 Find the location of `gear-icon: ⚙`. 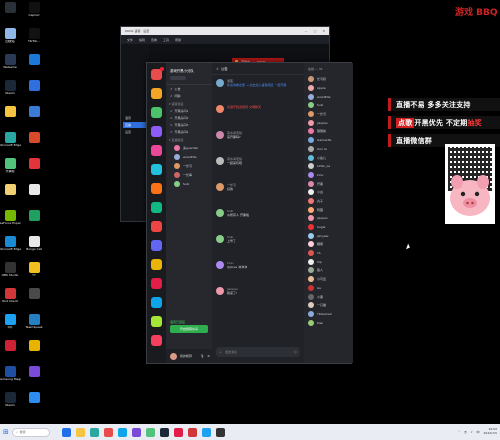

gear-icon: ⚙ is located at coordinates (208, 356).